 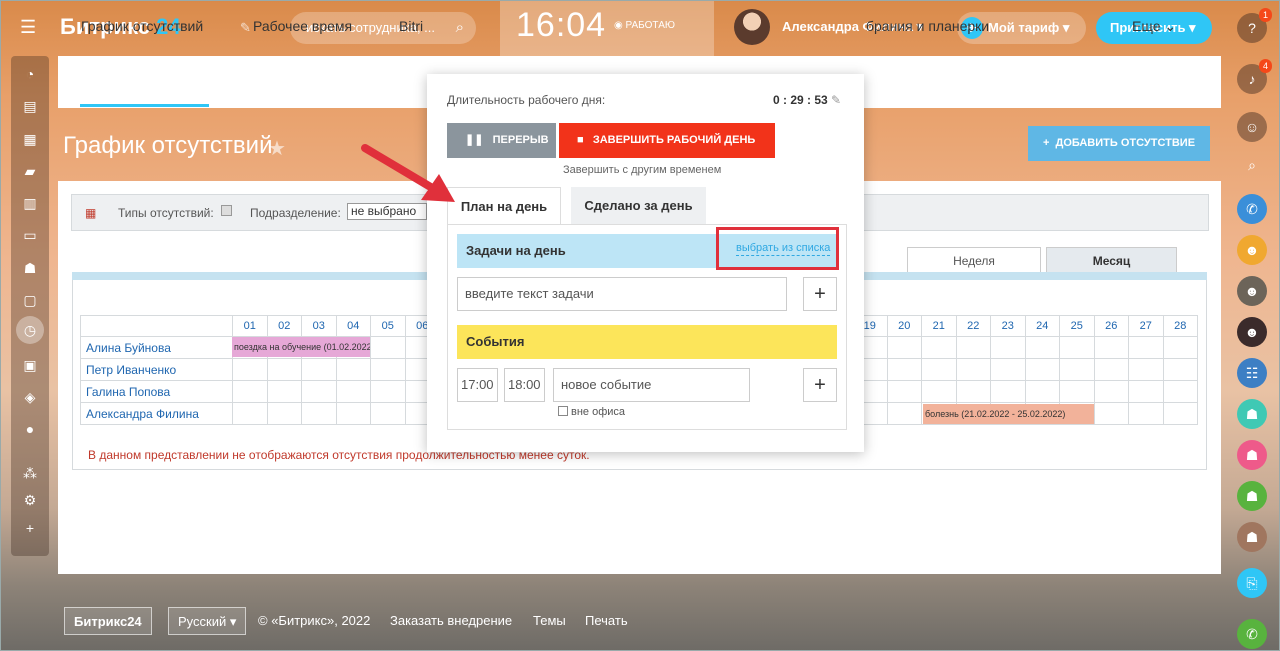 What do you see at coordinates (807, 100) in the screenshot?
I see `duration-value: 0 : 29 : 53 ✎` at bounding box center [807, 100].